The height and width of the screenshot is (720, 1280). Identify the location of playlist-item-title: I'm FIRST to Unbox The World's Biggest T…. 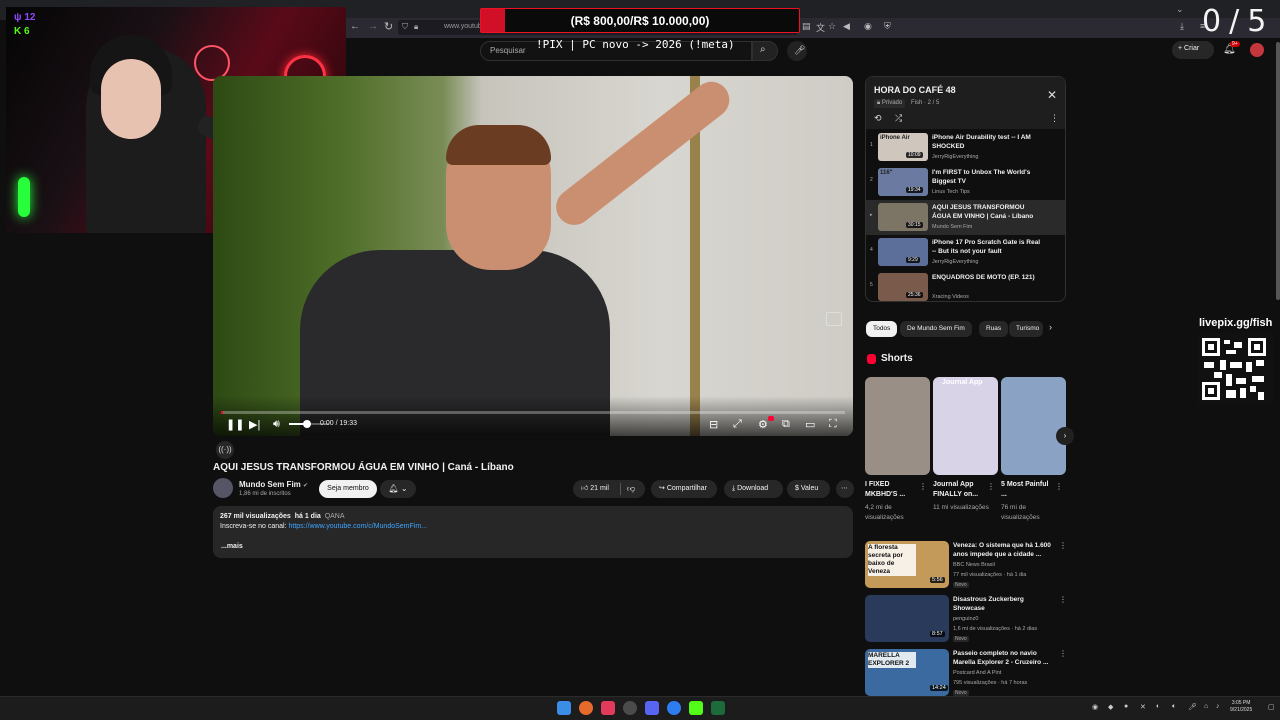
(987, 177).